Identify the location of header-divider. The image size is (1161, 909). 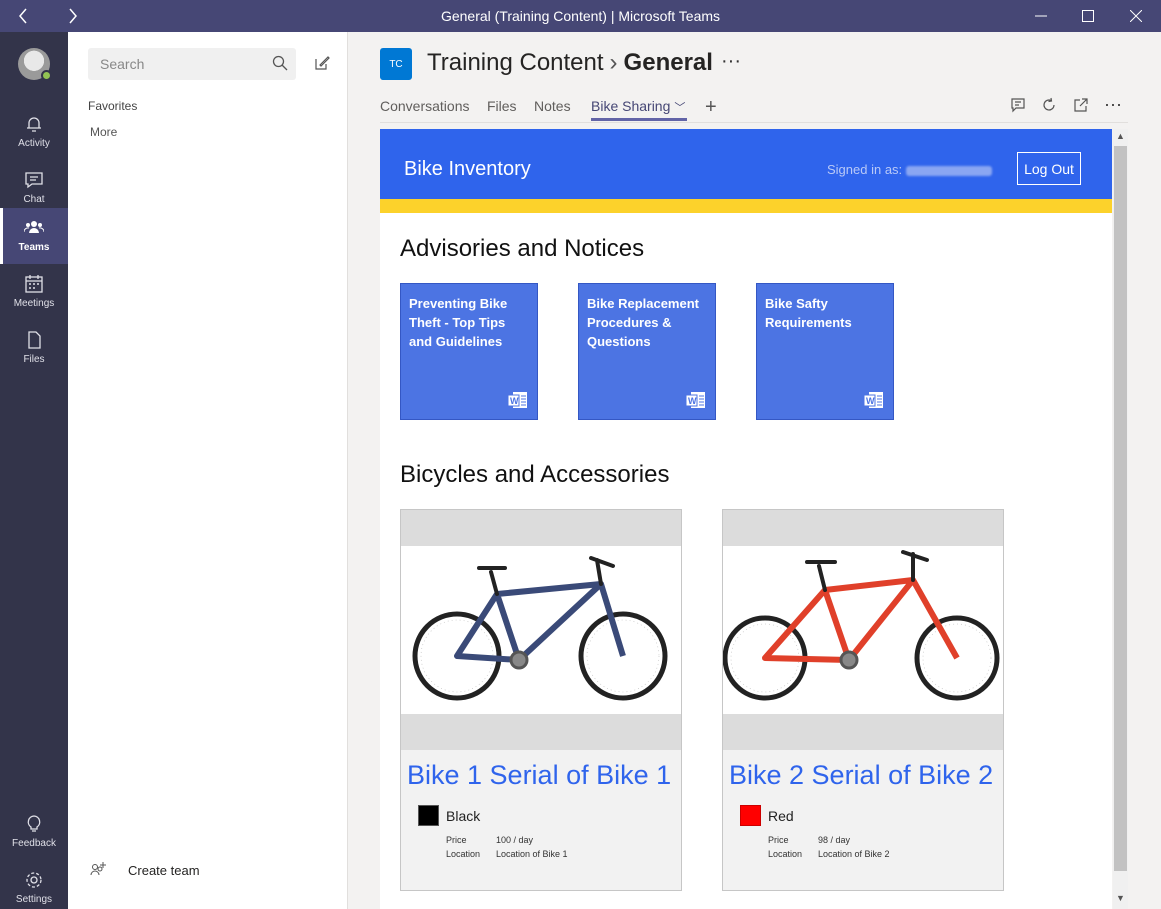
(754, 122).